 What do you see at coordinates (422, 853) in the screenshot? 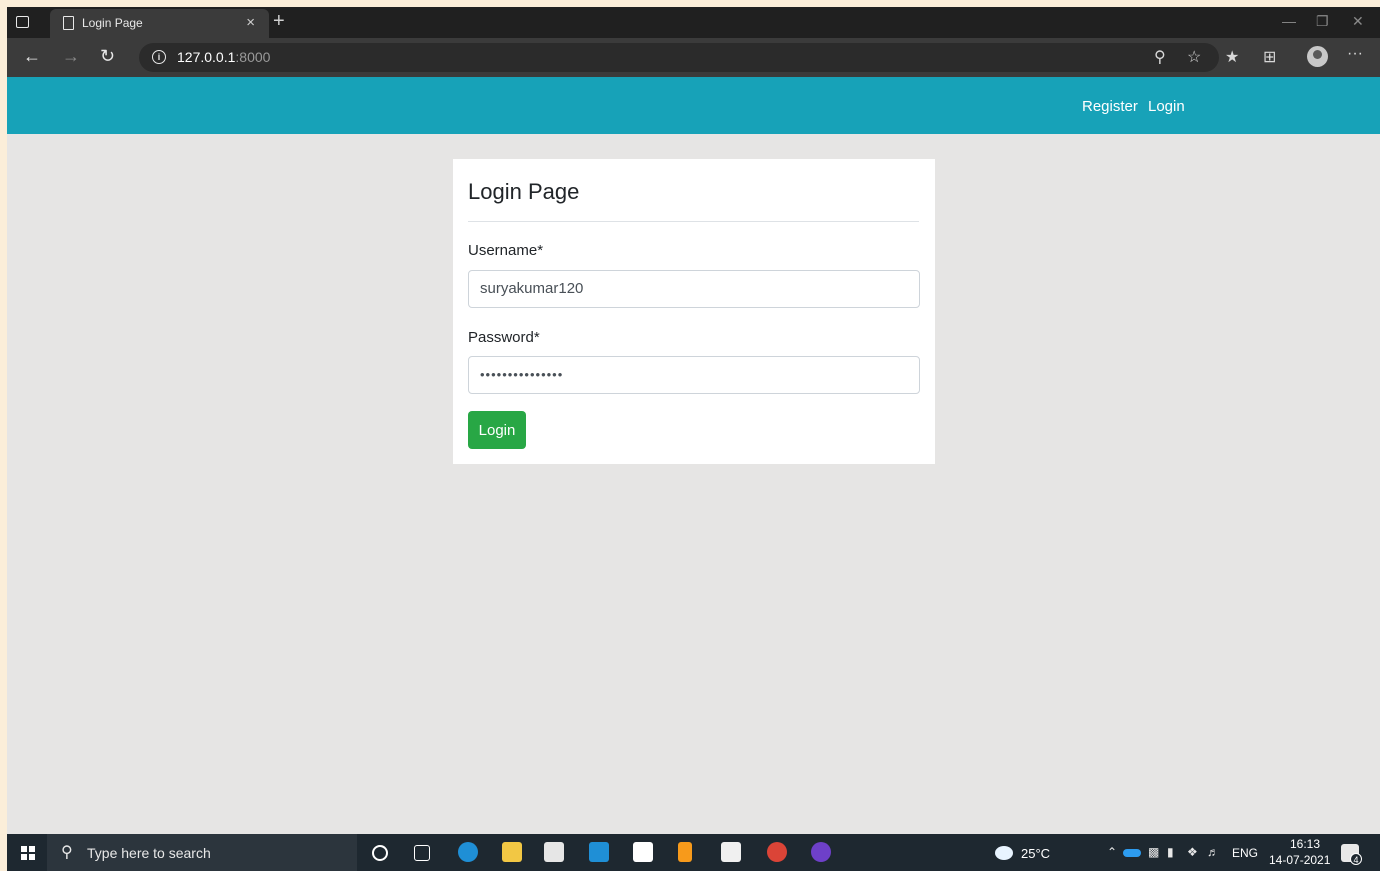
I see `task-view-icon` at bounding box center [422, 853].